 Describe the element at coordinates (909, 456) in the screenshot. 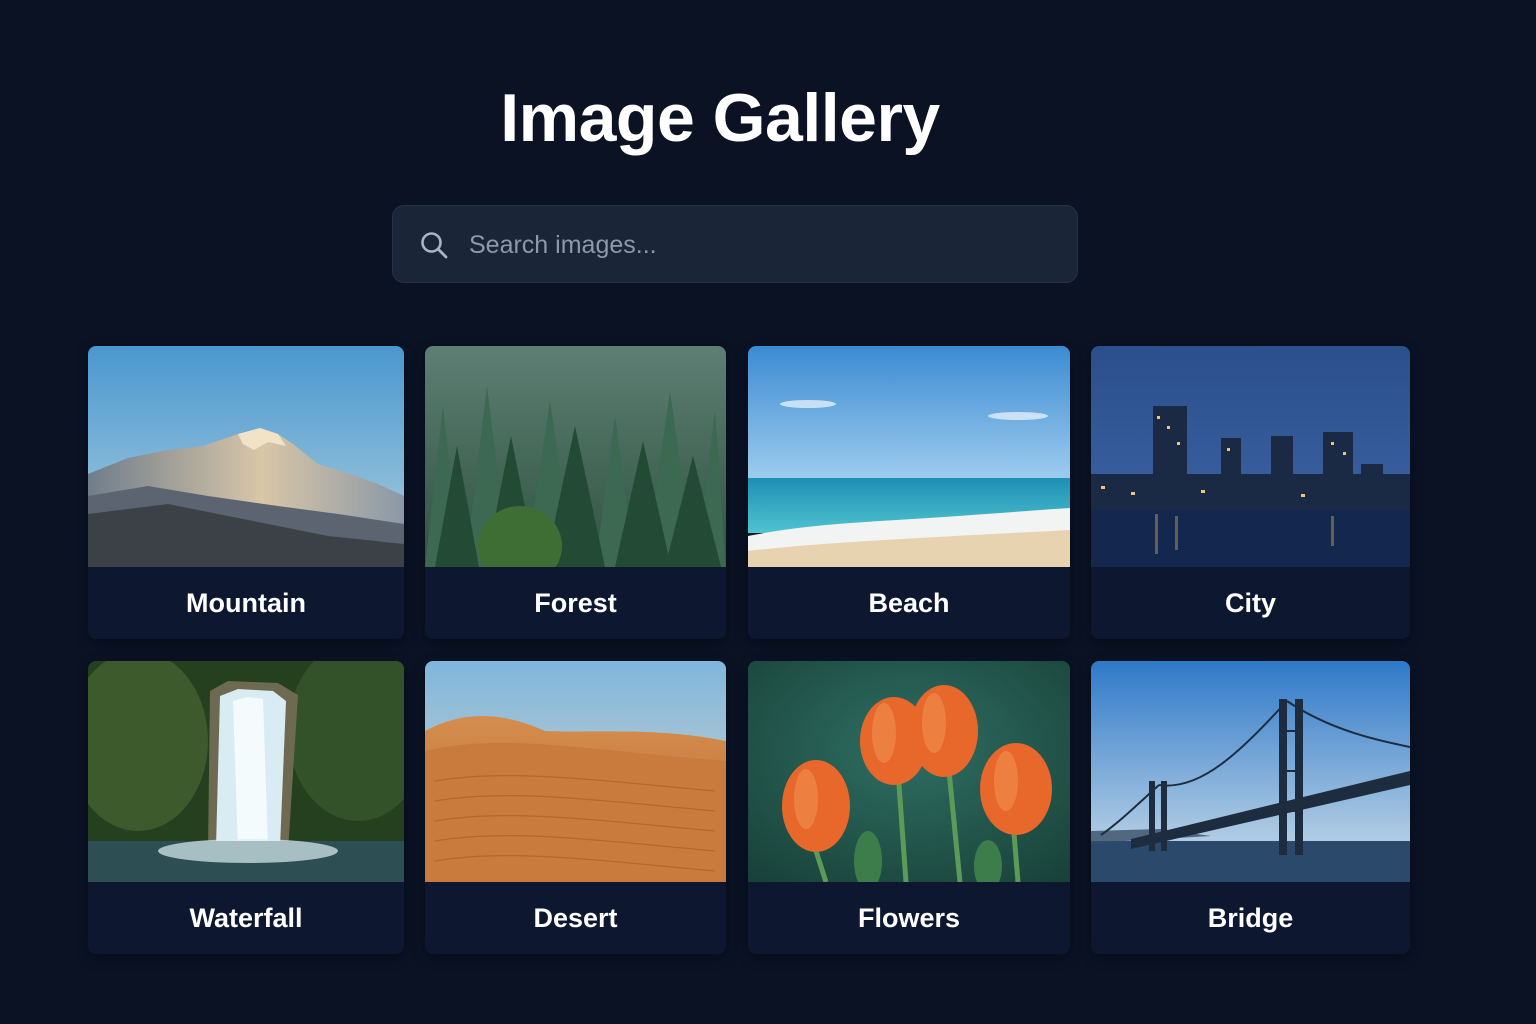

I see `beach-image` at that location.